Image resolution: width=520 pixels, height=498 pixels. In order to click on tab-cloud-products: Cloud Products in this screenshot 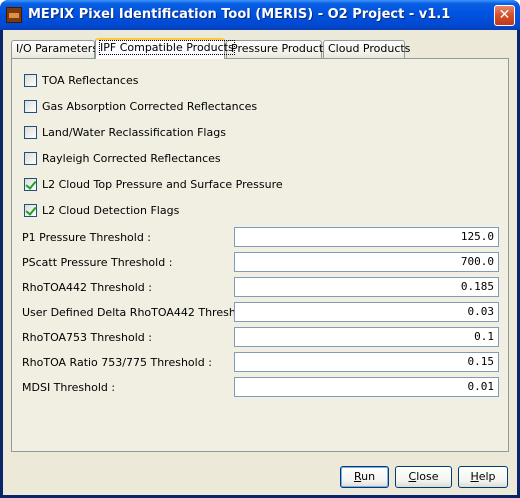, I will do `click(366, 49)`.